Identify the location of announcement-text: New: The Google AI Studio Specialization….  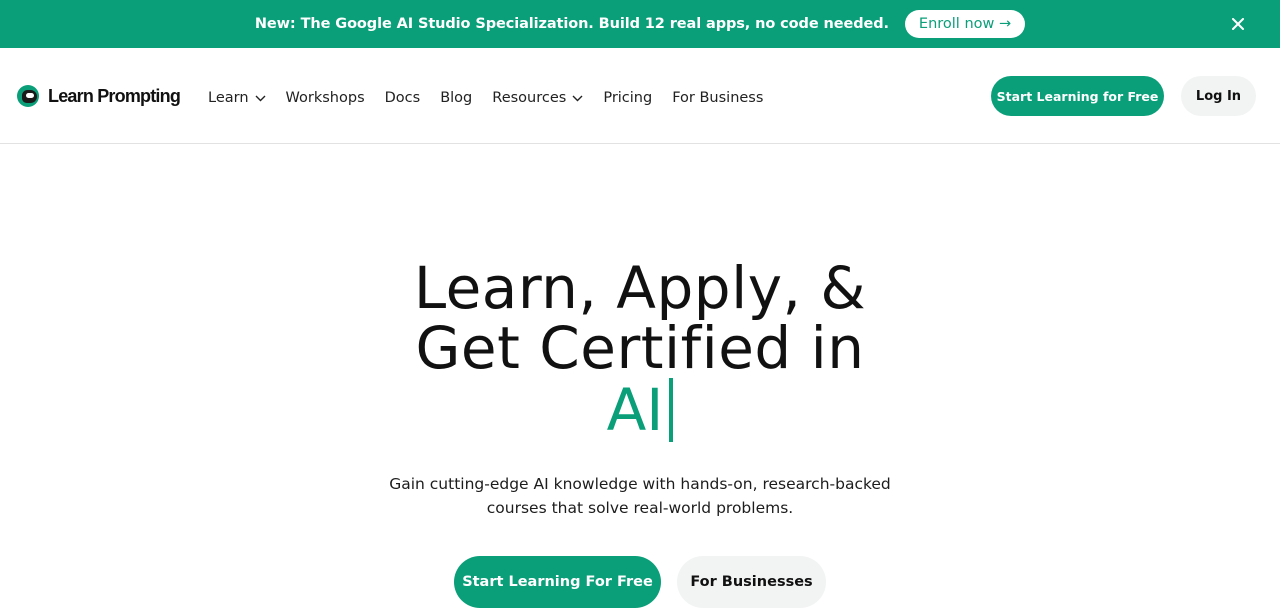
(571, 24).